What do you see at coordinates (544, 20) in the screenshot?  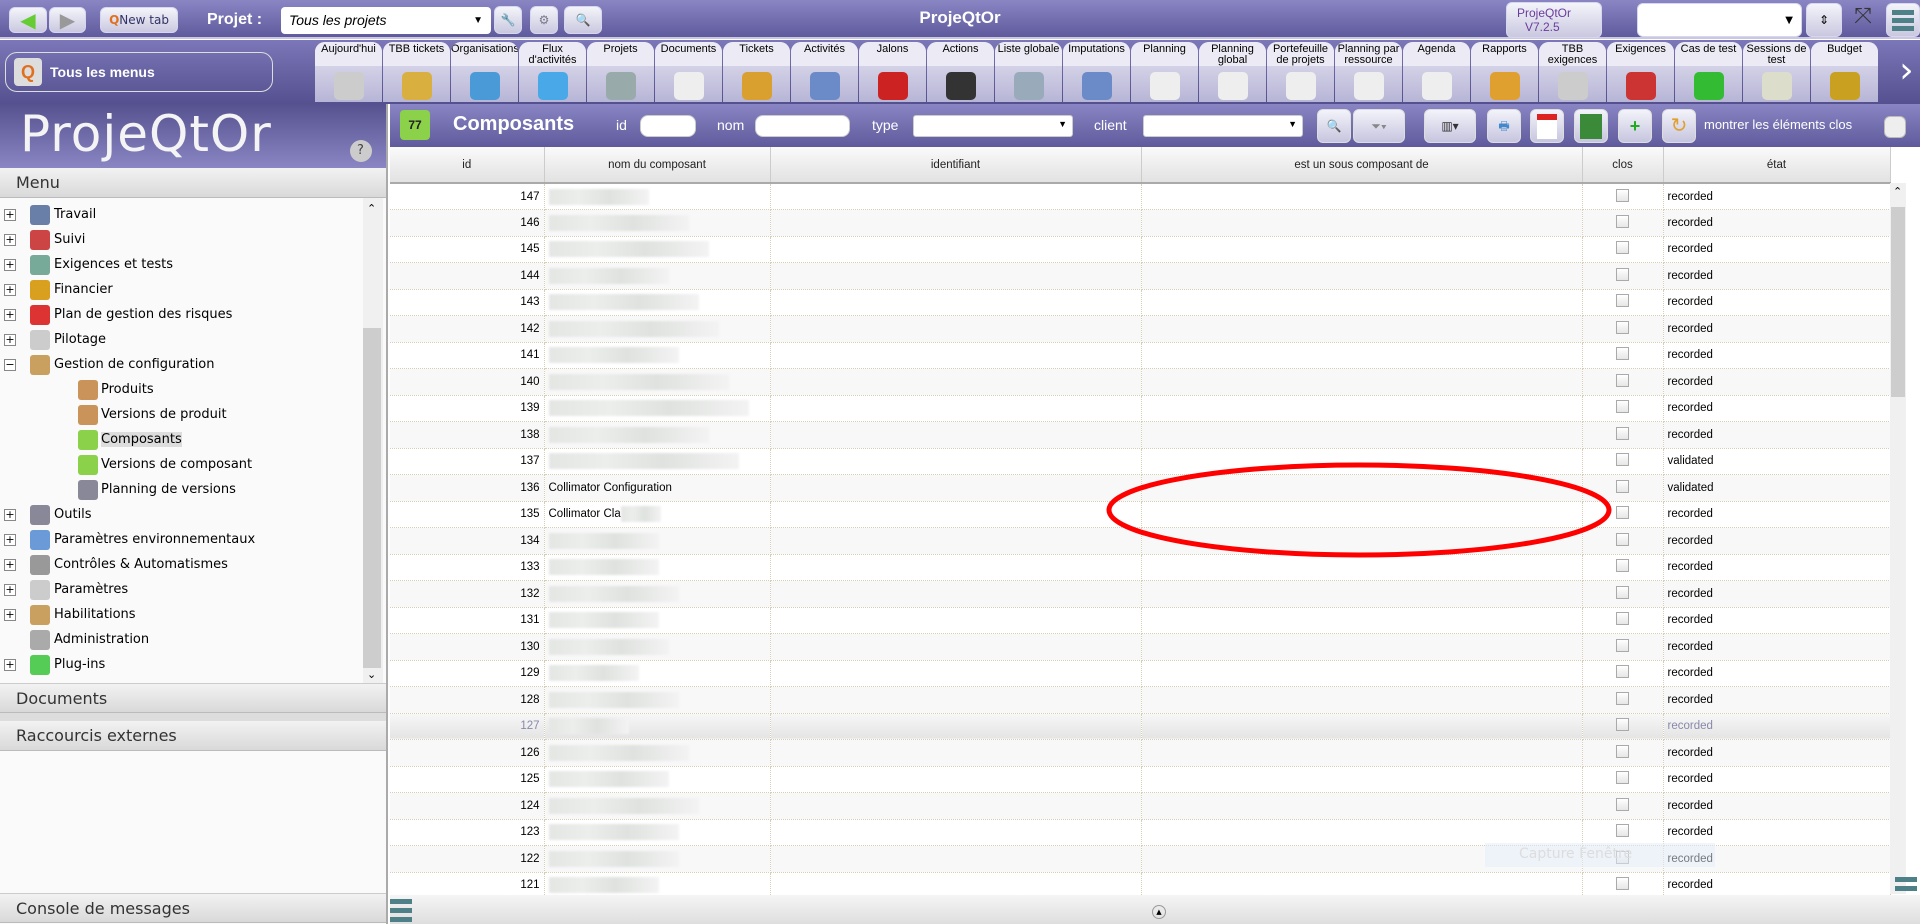 I see `settings-button: ⚙` at bounding box center [544, 20].